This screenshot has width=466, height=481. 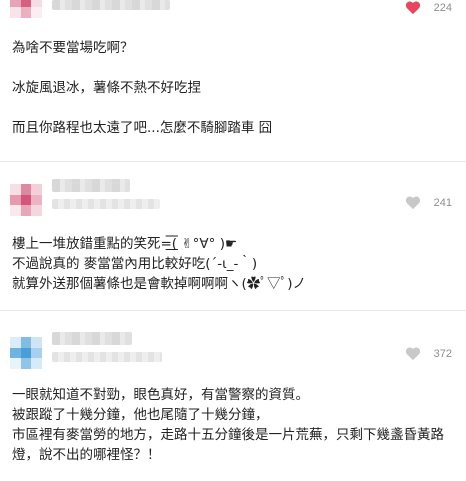 I want to click on comment-line: 燈，說不出的哪裡怪？！, so click(x=86, y=455).